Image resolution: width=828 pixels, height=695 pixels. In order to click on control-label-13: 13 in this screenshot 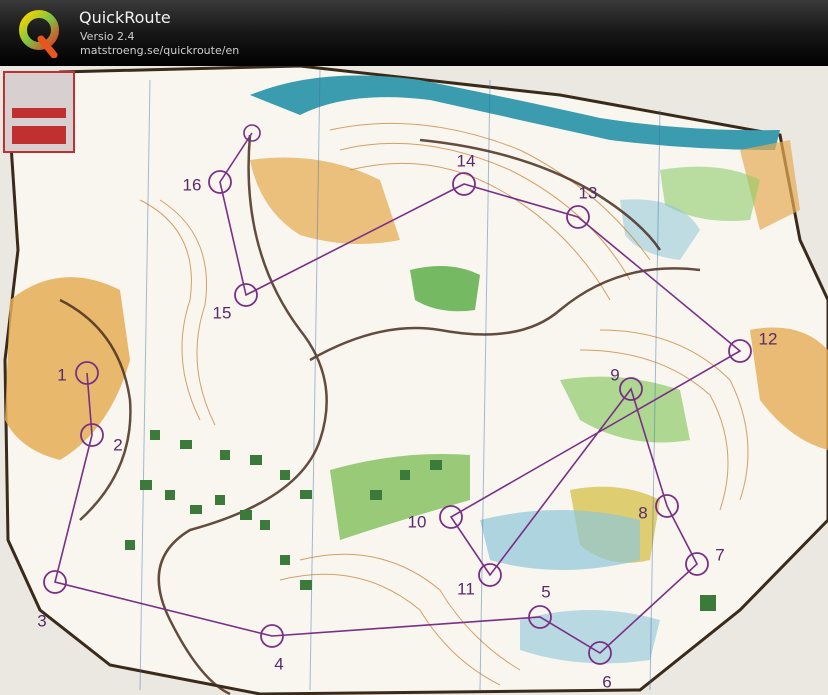, I will do `click(588, 192)`.